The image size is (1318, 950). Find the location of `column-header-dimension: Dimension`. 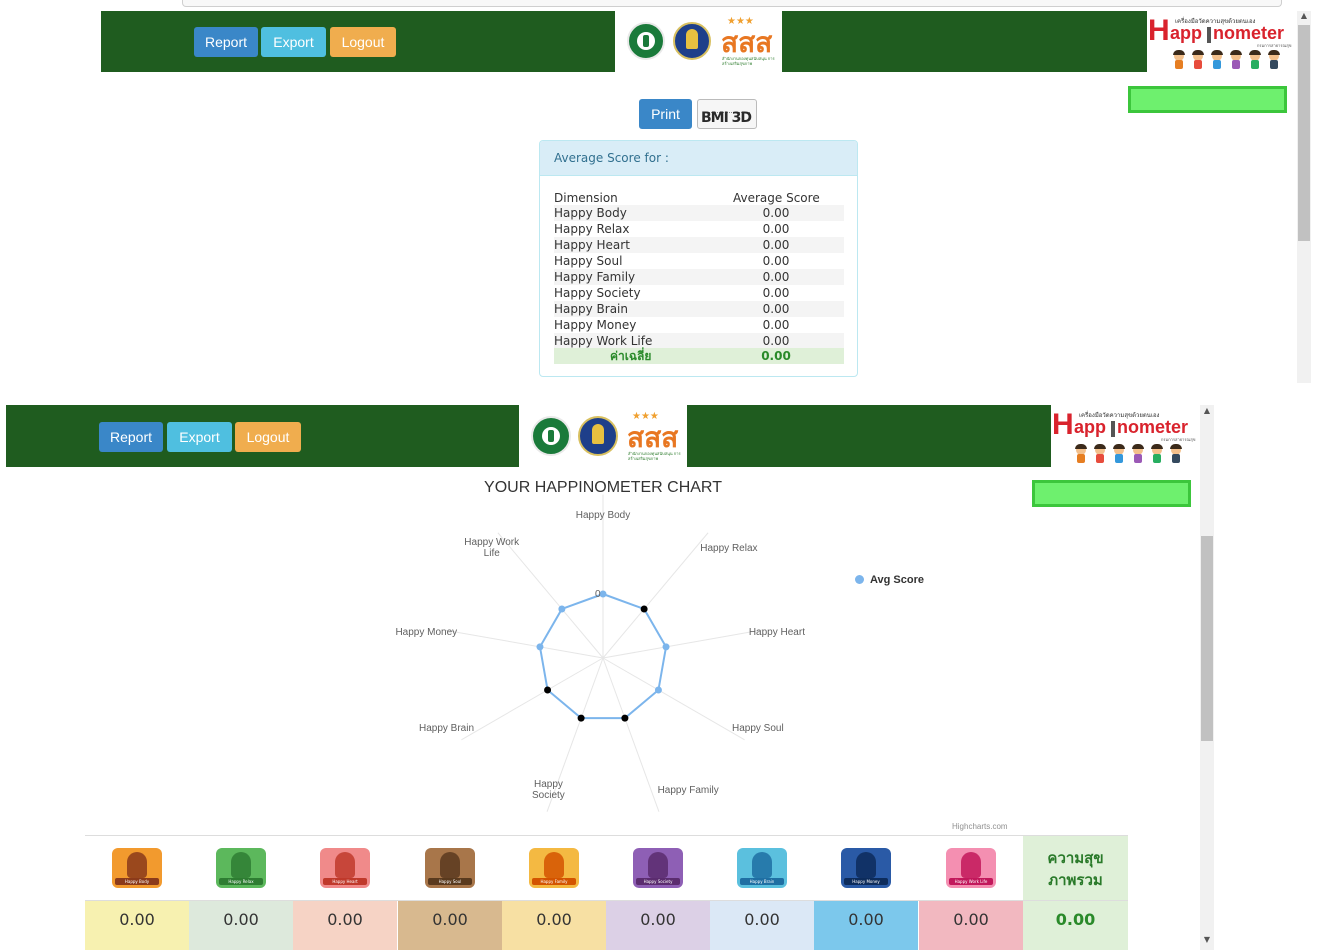

column-header-dimension: Dimension is located at coordinates (586, 198).